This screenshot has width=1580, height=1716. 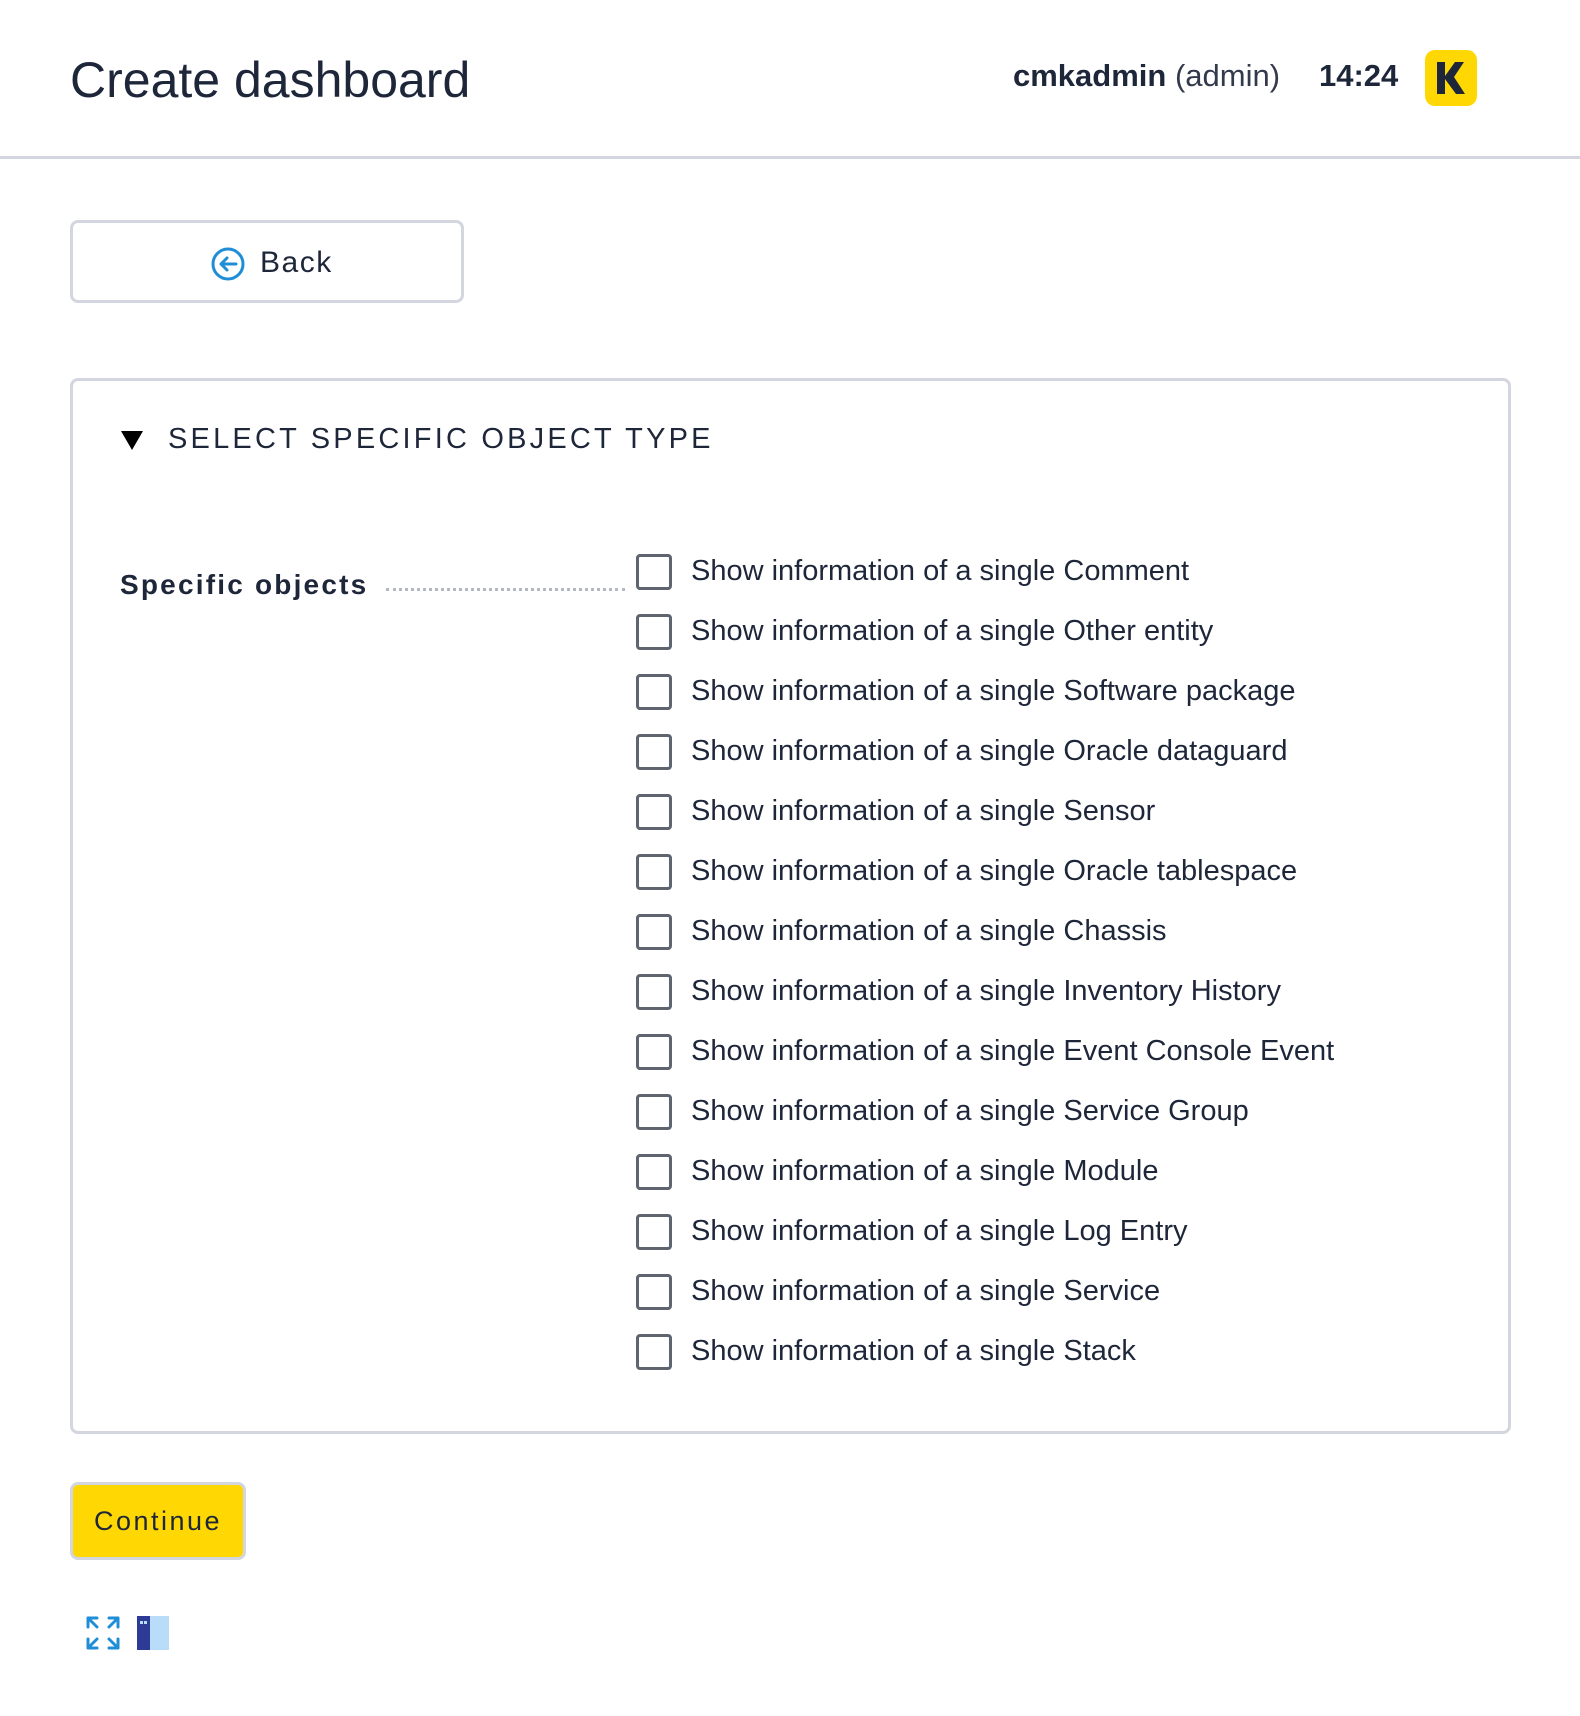 I want to click on option-label: Show information of a single Sensor, so click(x=923, y=811).